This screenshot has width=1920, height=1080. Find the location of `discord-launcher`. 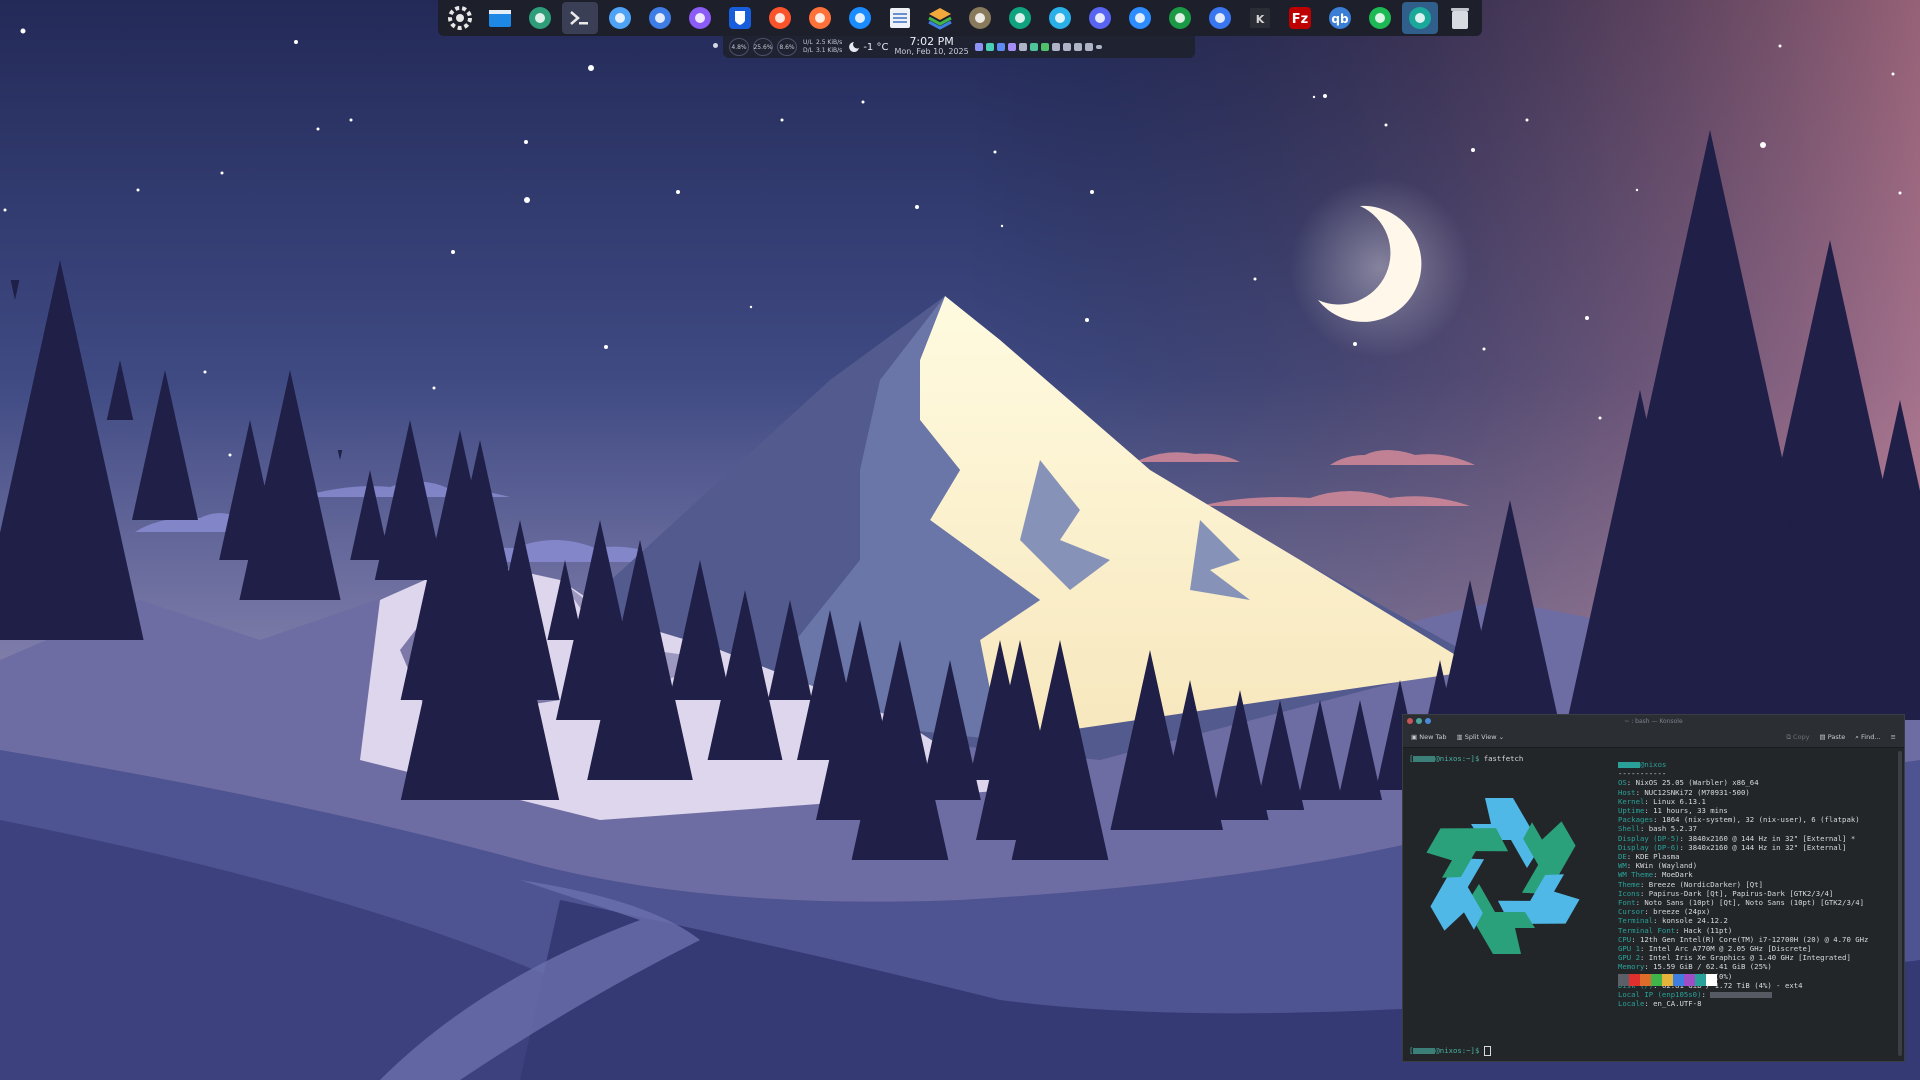

discord-launcher is located at coordinates (1100, 18).